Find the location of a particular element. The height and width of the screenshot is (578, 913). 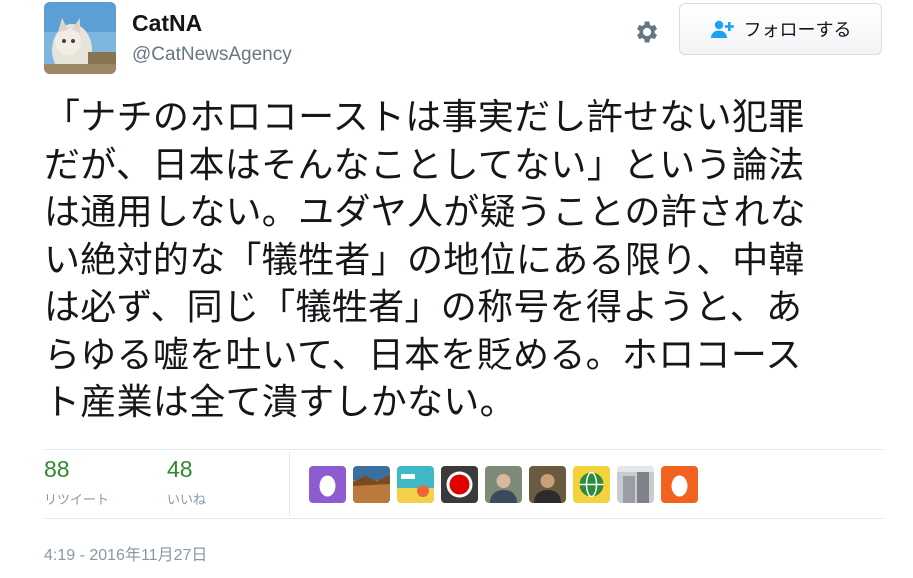

follow-button-label: フォローする is located at coordinates (797, 30).